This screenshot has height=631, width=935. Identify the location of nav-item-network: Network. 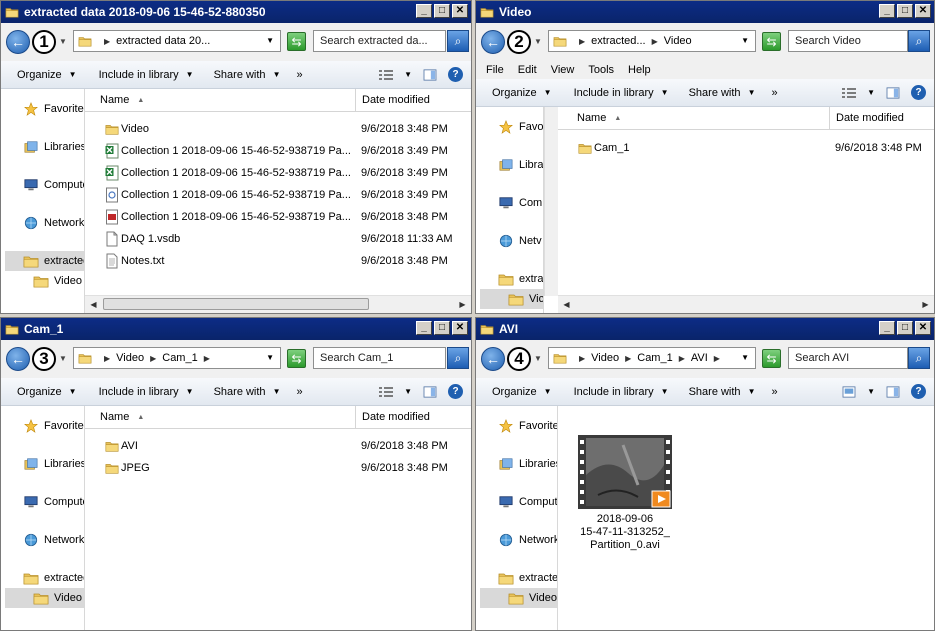
(53, 540).